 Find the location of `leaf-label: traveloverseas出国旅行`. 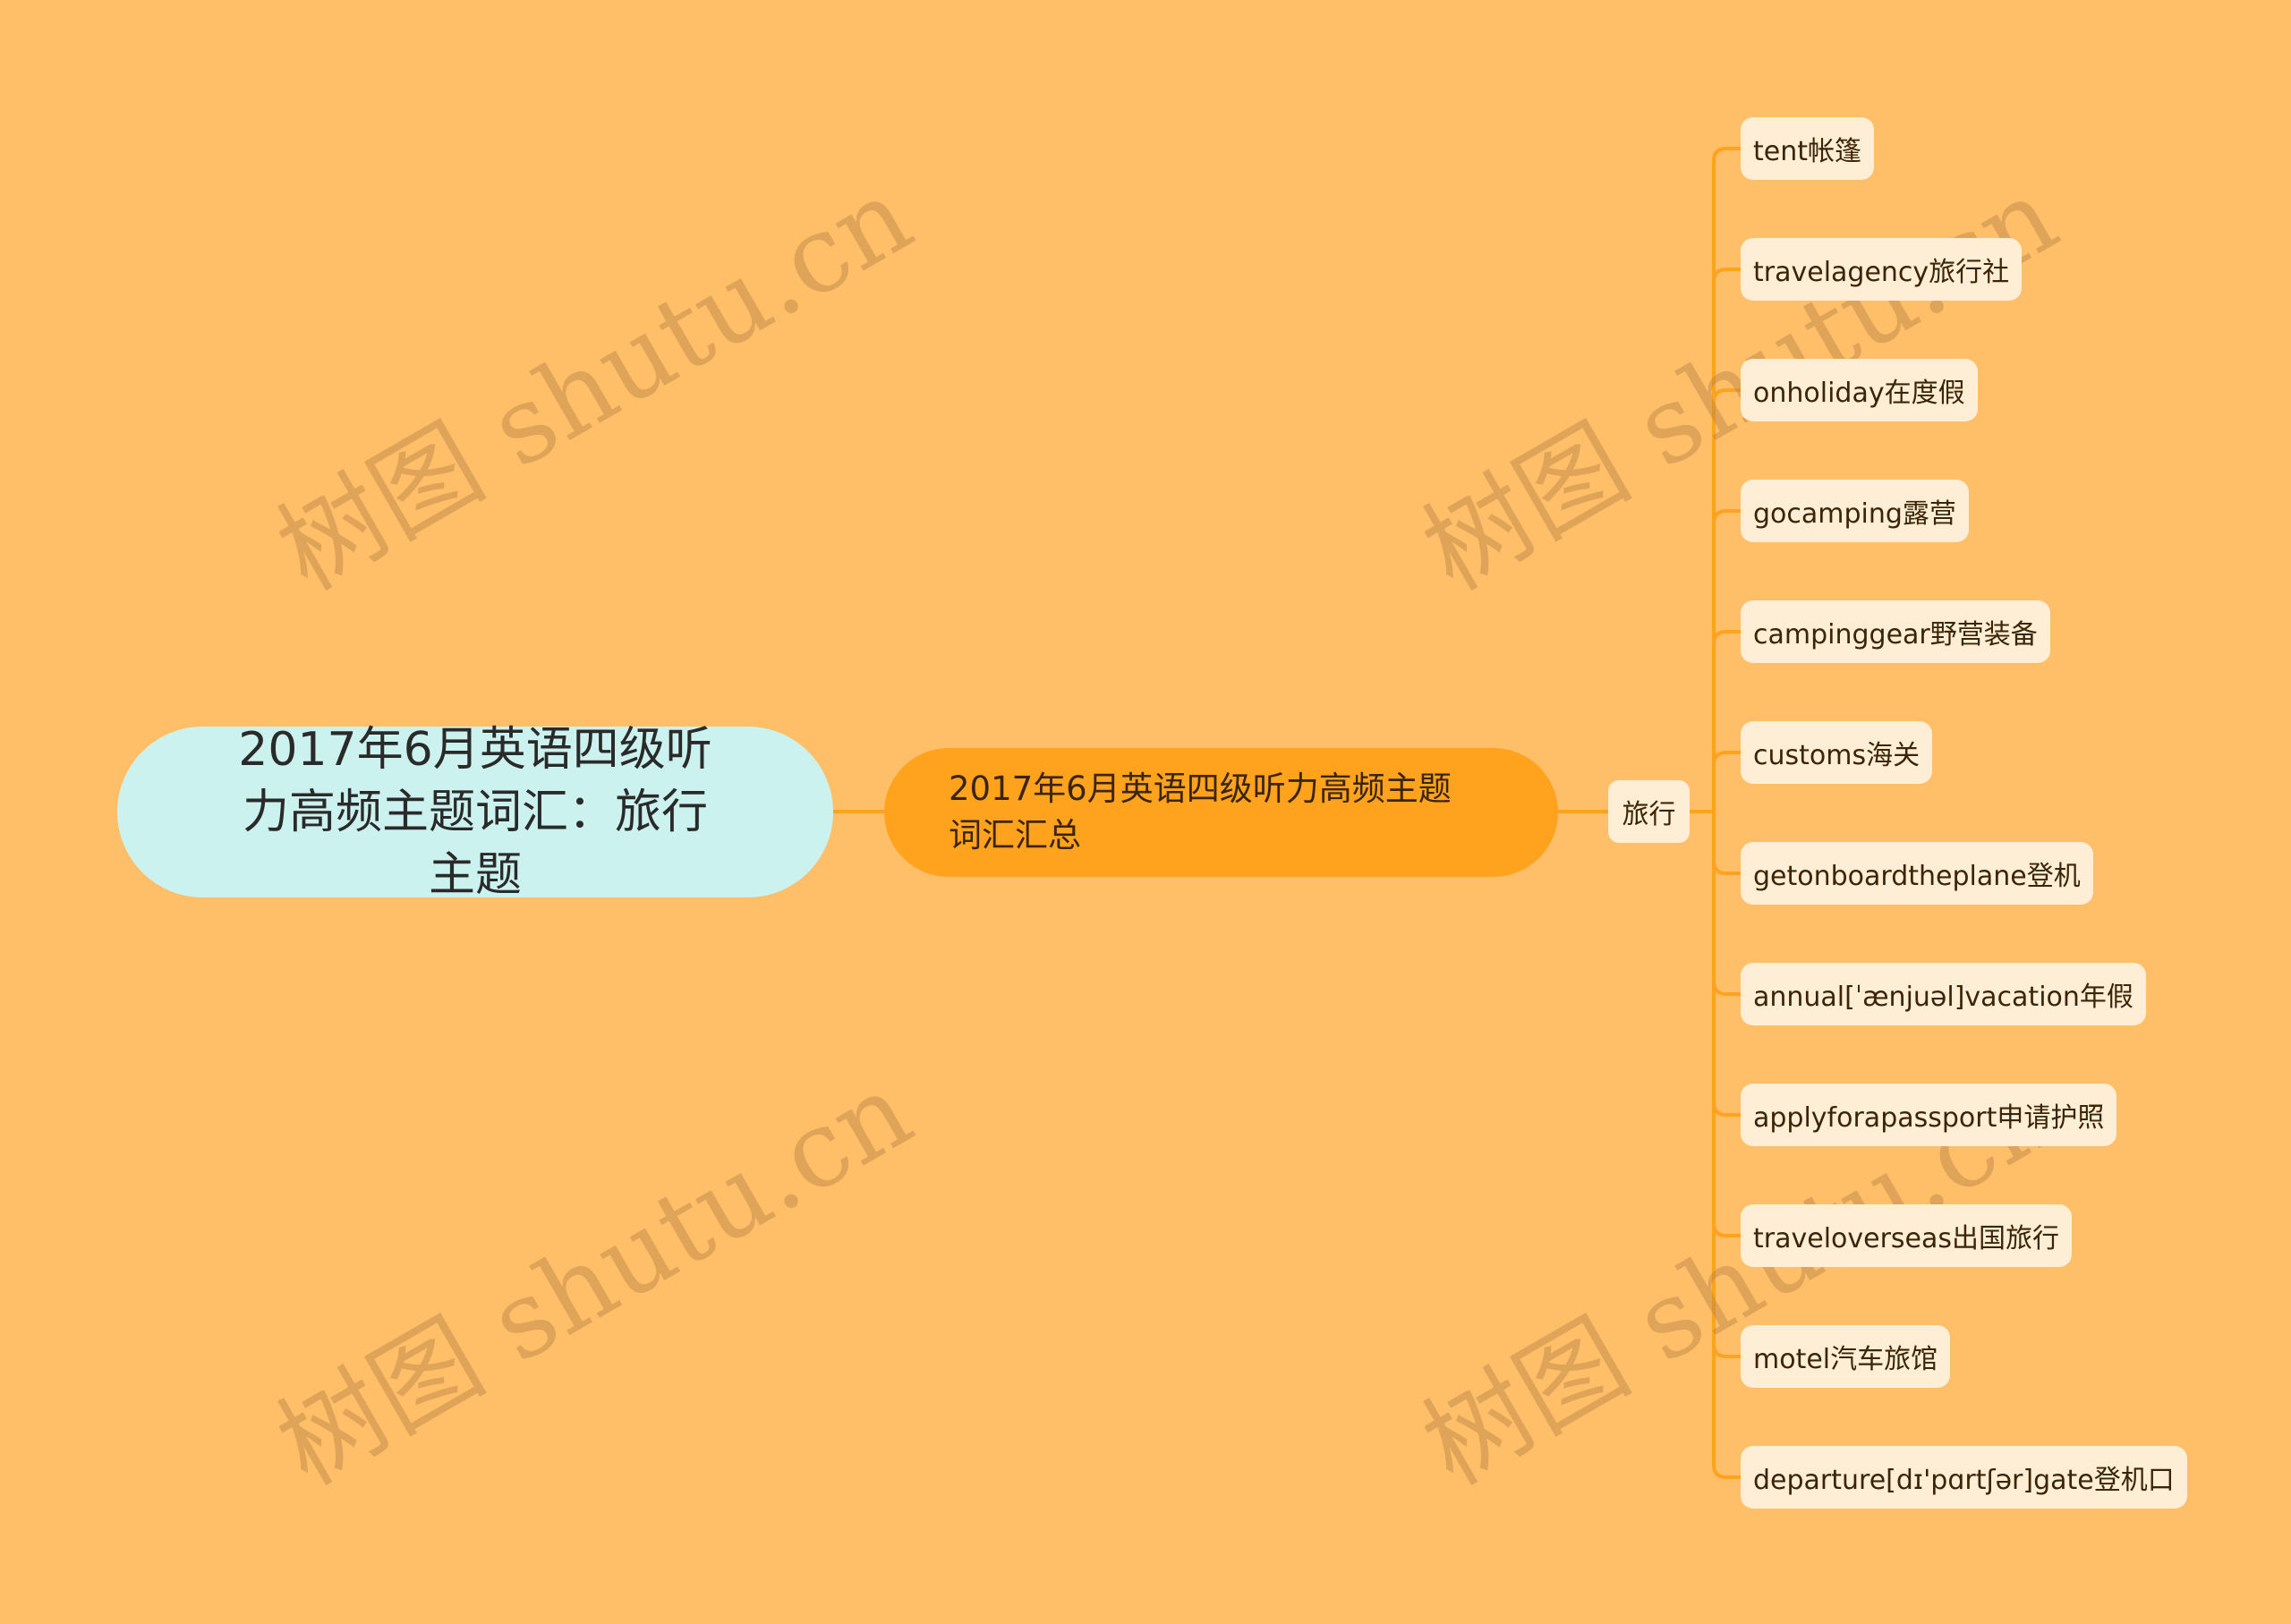

leaf-label: traveloverseas出国旅行 is located at coordinates (1906, 1238).